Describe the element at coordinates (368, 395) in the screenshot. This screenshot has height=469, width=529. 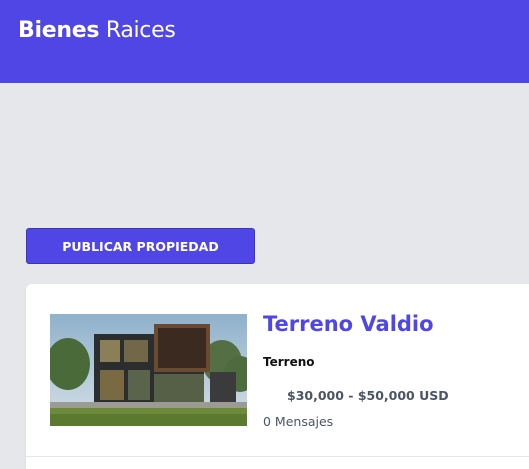
I see `property-price: $30,000 - $50,000 USD` at that location.